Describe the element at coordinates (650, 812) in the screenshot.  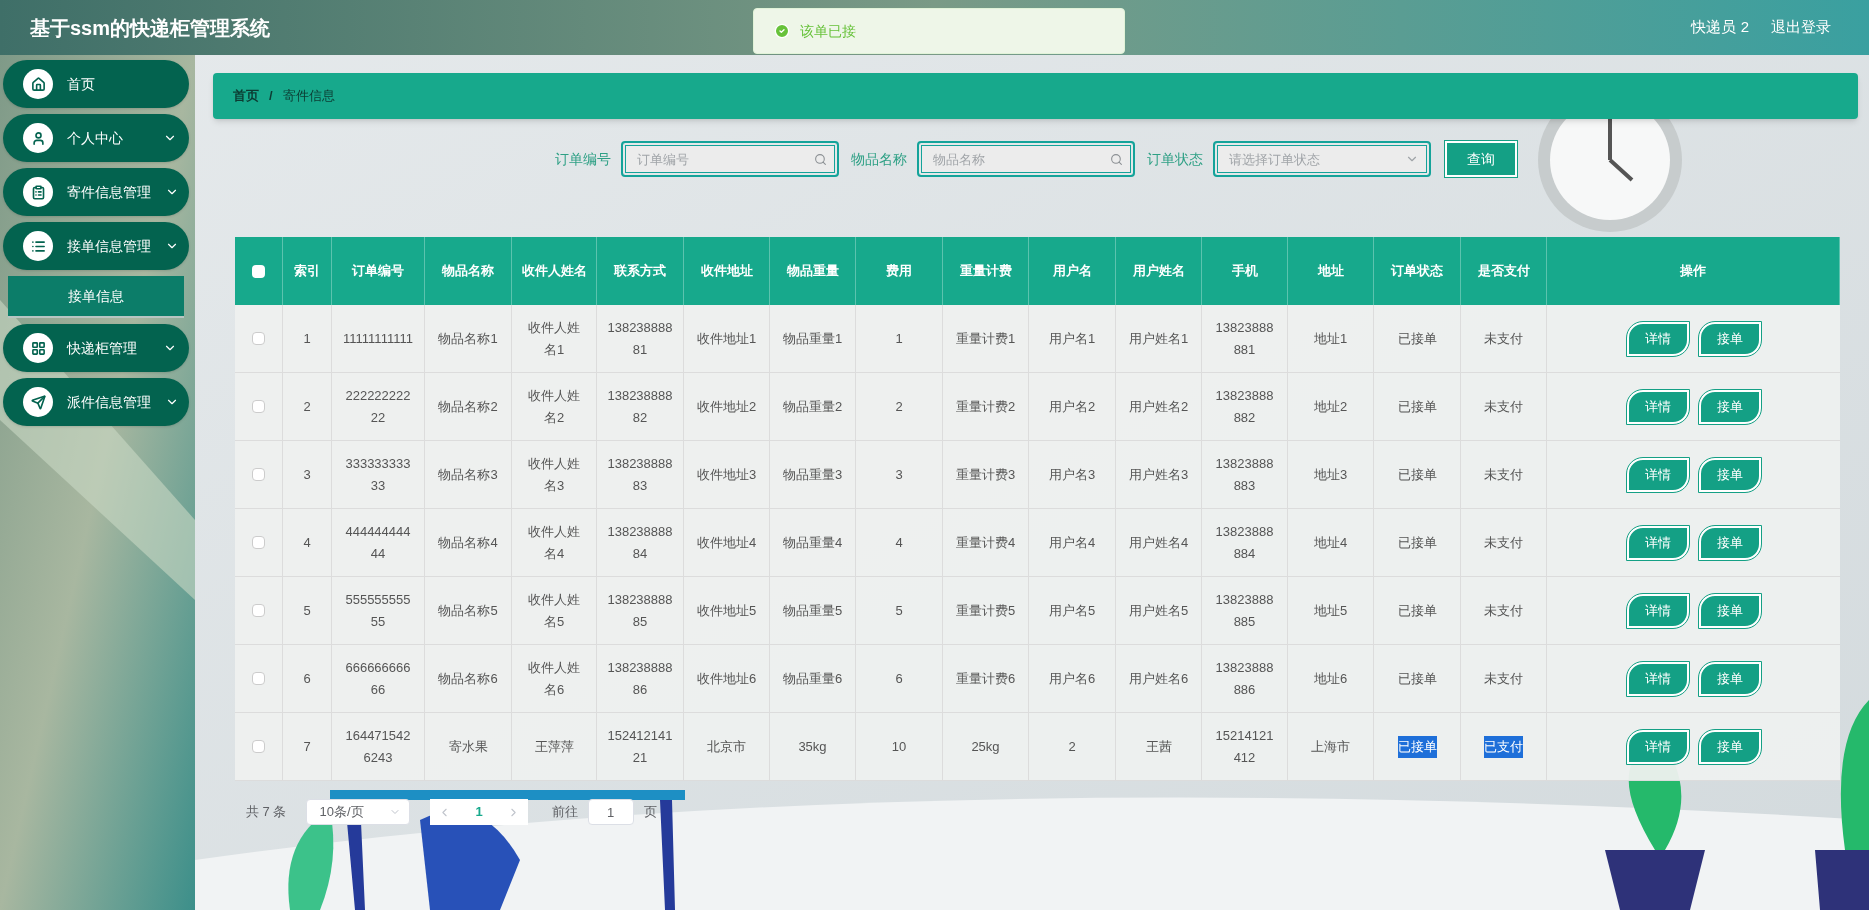
I see `goto-suffix: 页` at that location.